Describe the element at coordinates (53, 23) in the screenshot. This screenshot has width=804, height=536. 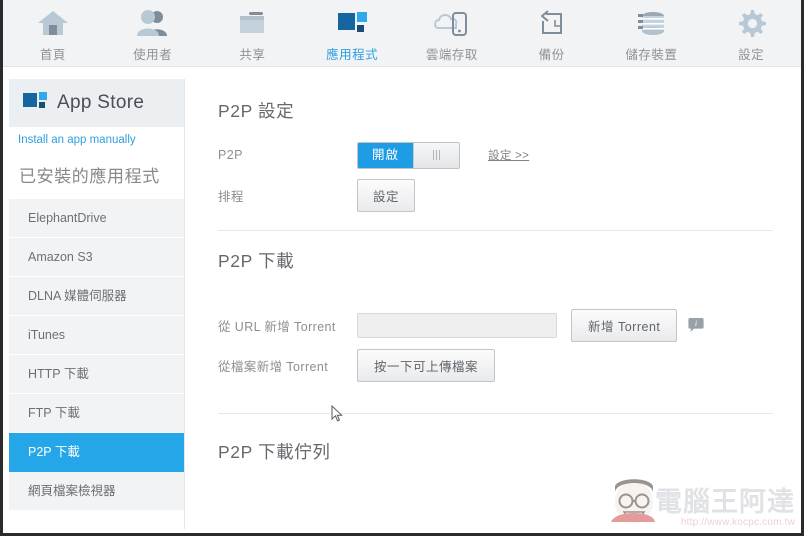
I see `home-icon` at that location.